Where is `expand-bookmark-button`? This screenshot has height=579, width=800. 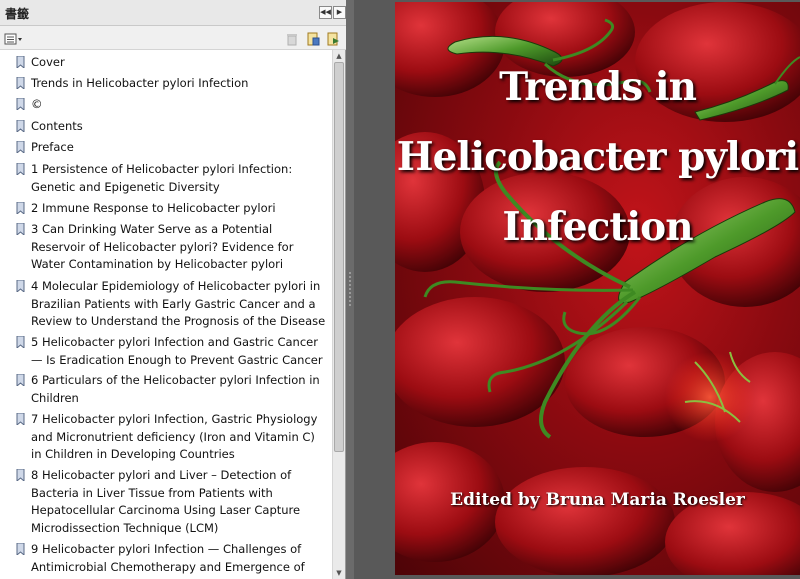 expand-bookmark-button is located at coordinates (333, 38).